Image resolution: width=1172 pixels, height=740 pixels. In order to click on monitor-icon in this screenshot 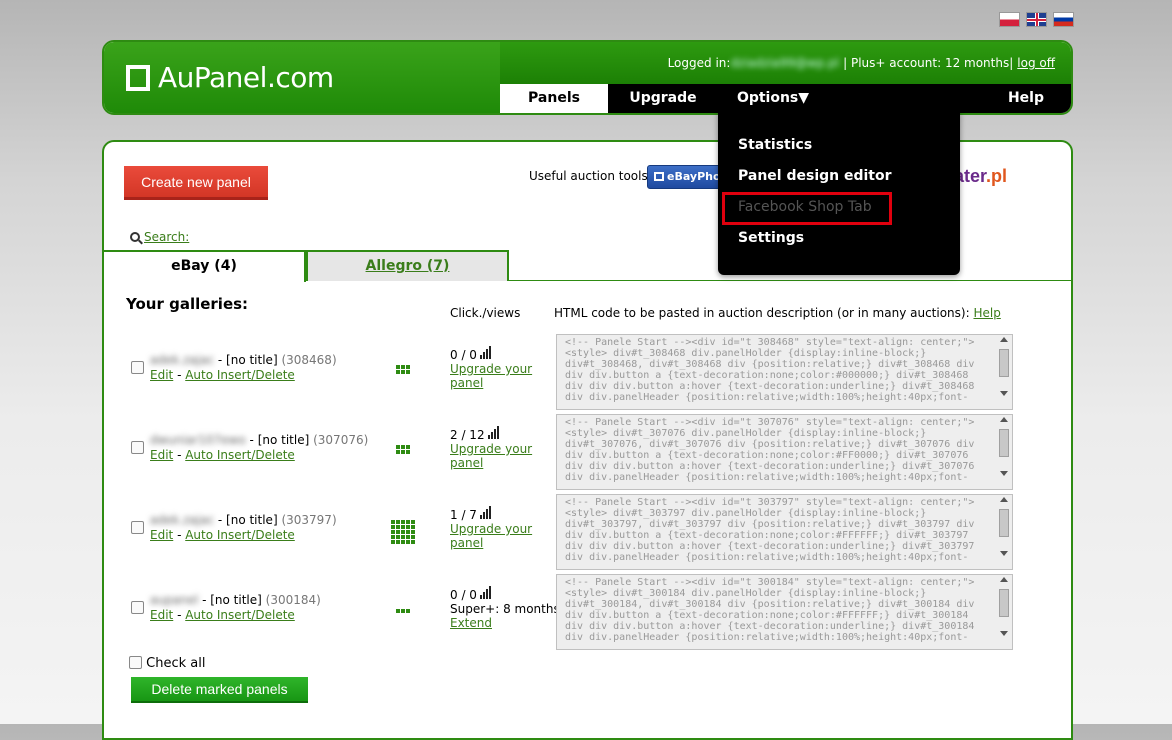, I will do `click(659, 176)`.